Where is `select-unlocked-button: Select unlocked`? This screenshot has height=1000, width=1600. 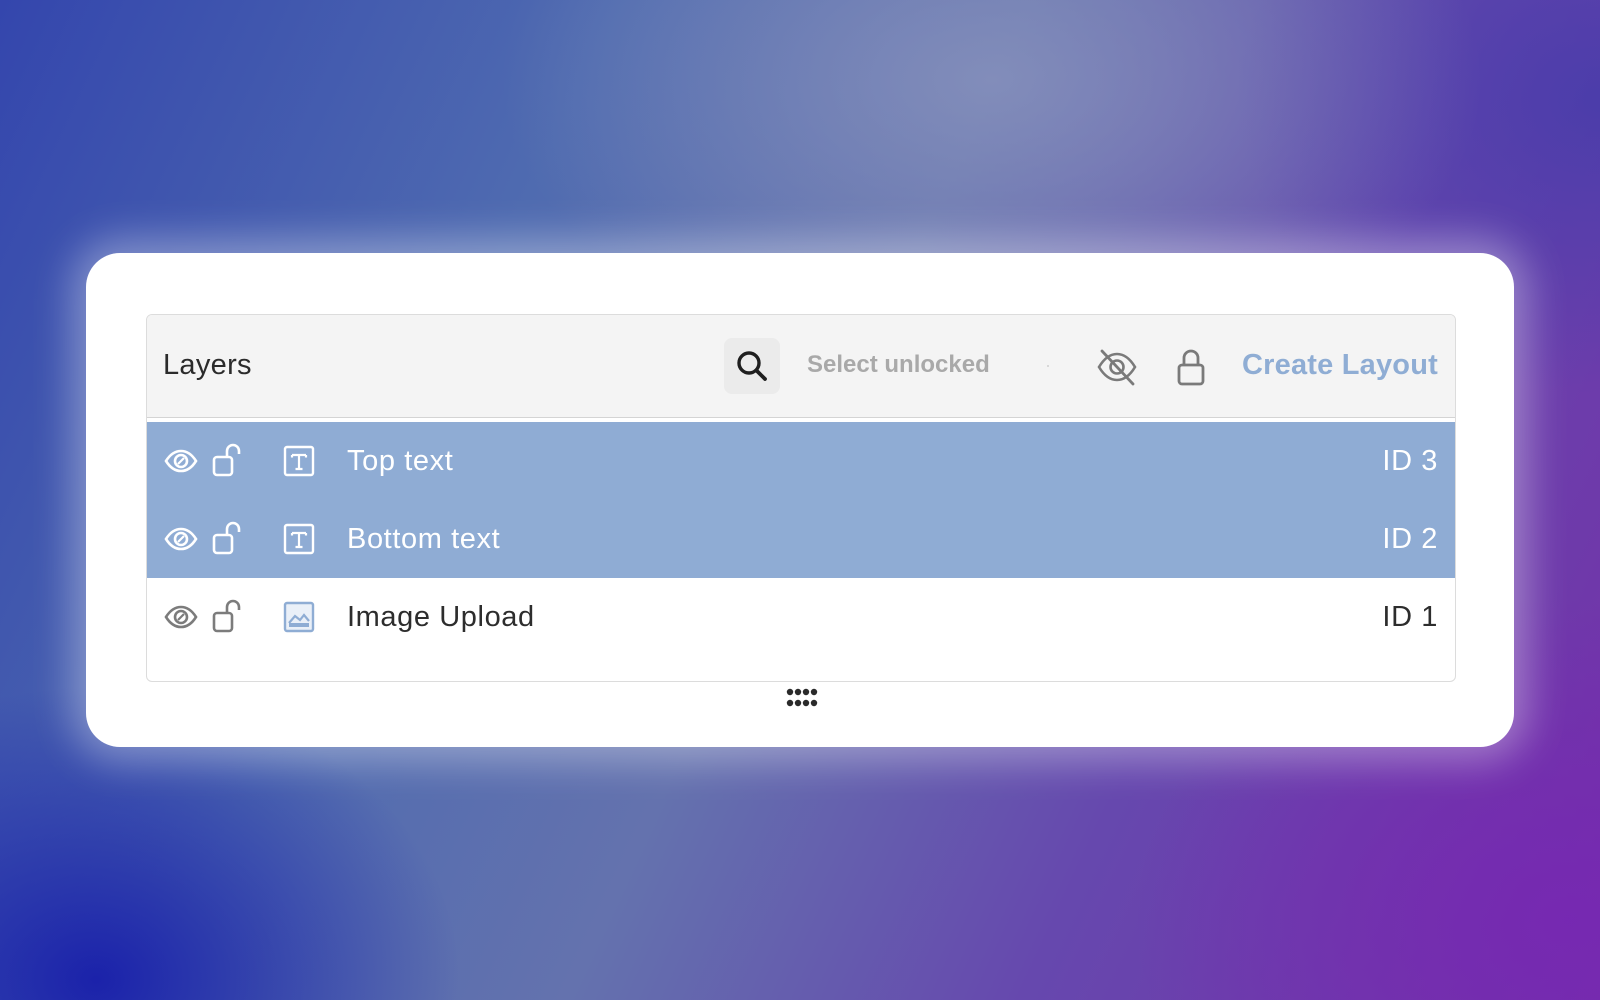 select-unlocked-button: Select unlocked is located at coordinates (898, 365).